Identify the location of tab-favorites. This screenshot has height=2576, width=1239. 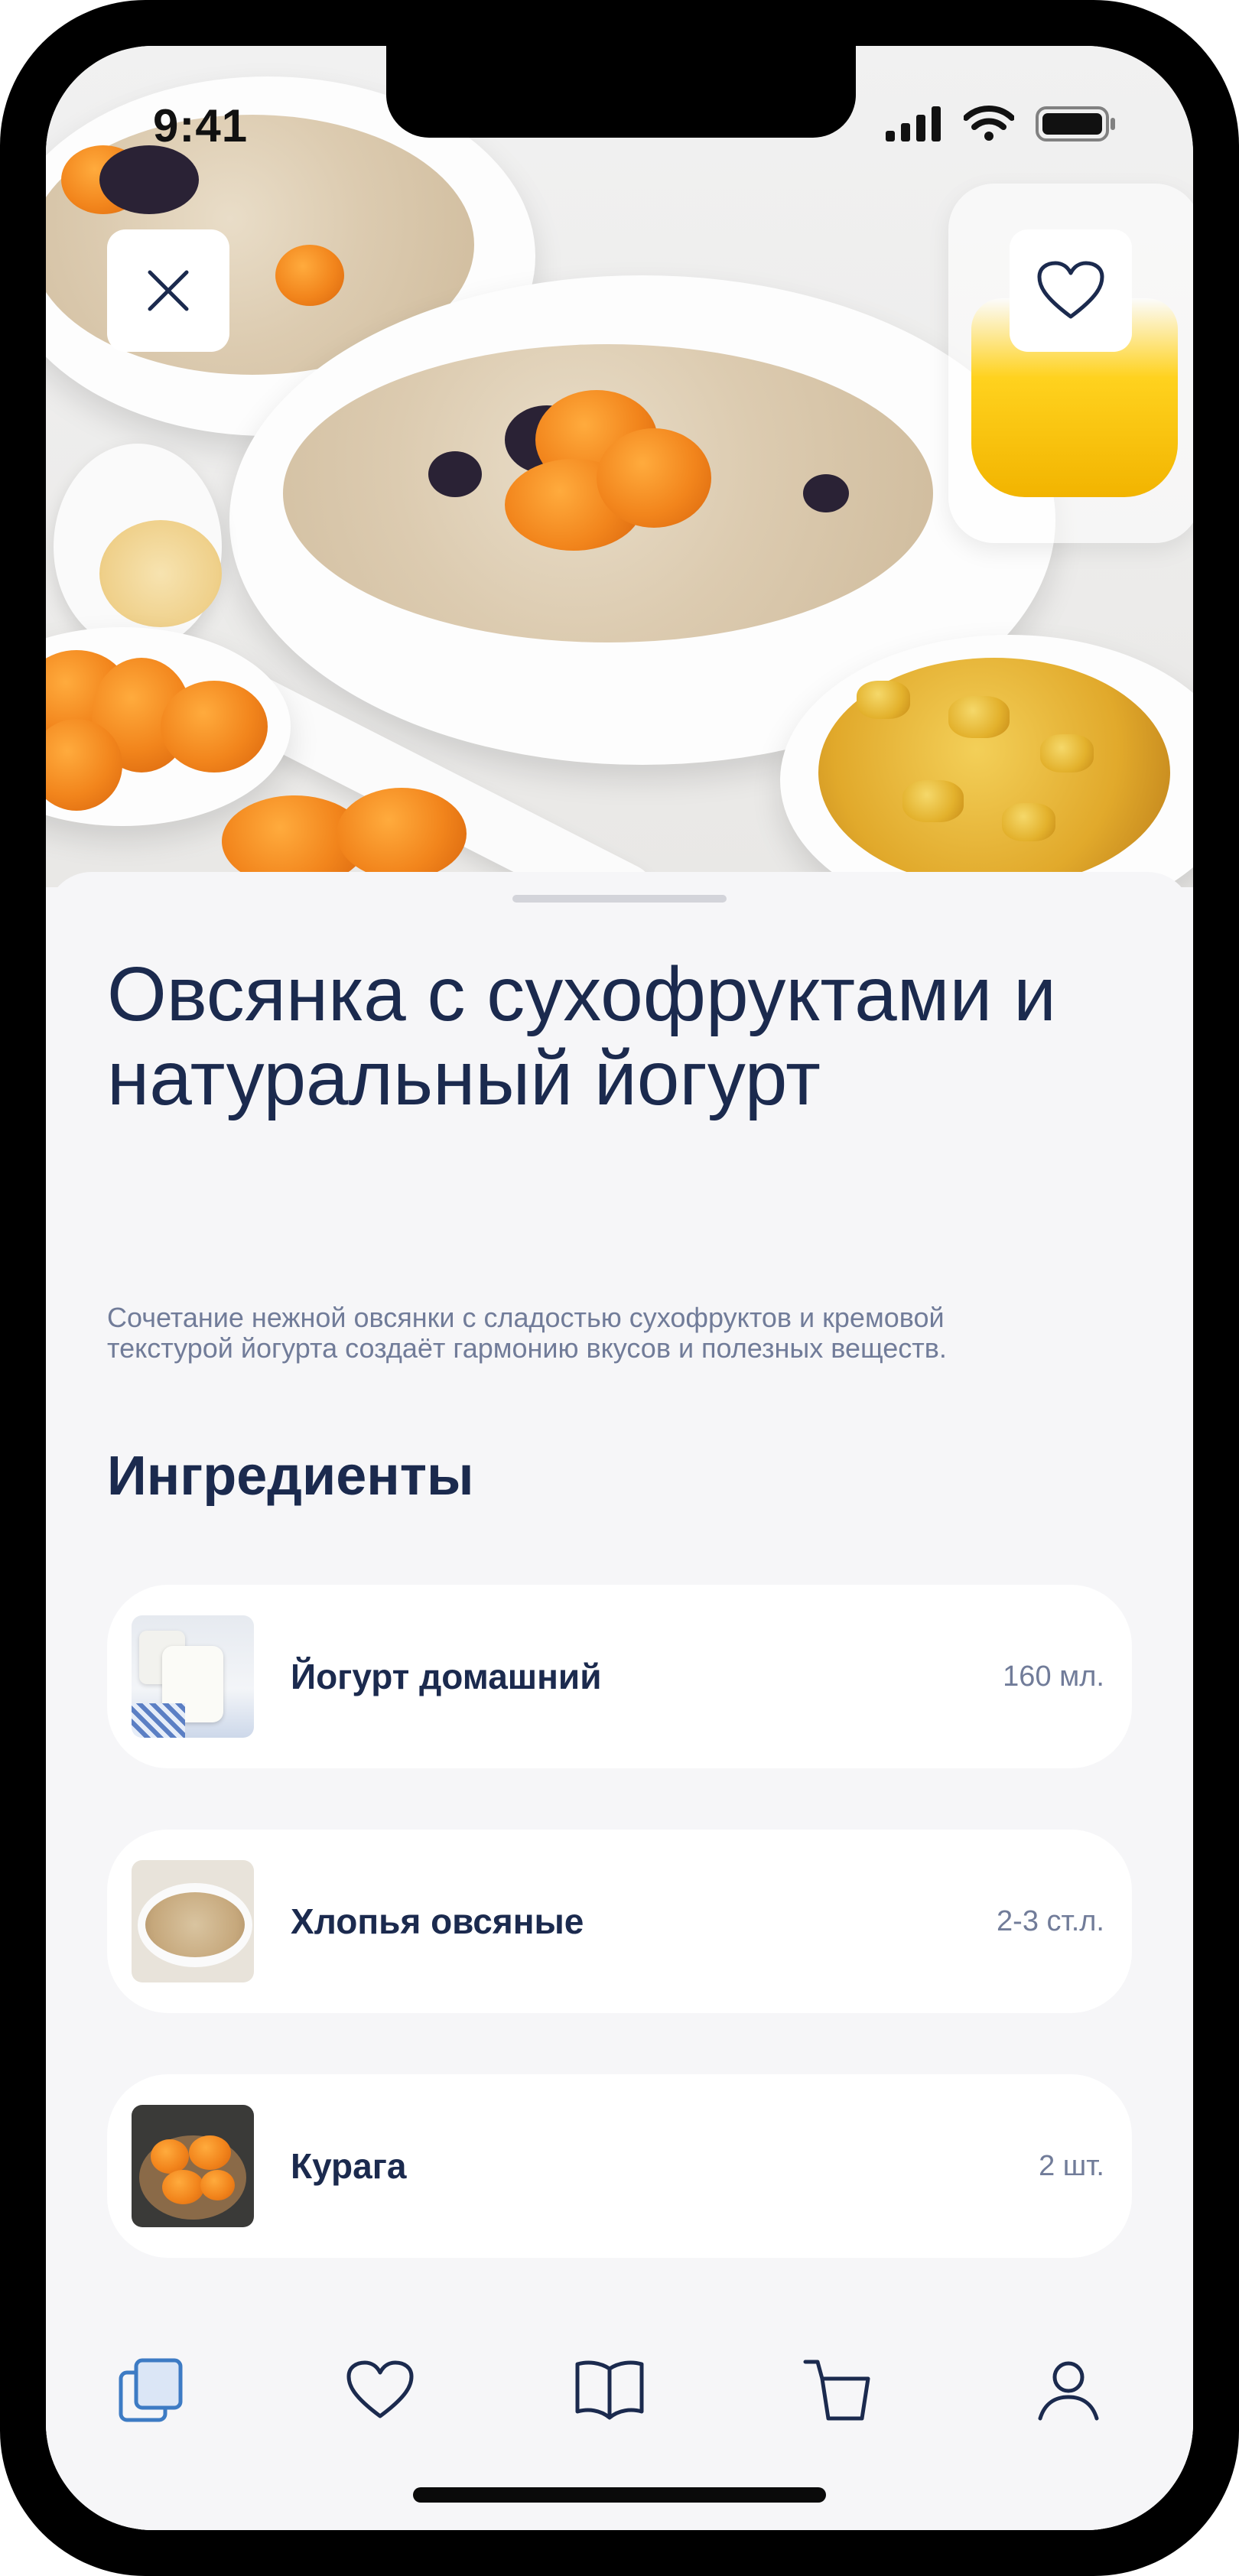
(380, 2390).